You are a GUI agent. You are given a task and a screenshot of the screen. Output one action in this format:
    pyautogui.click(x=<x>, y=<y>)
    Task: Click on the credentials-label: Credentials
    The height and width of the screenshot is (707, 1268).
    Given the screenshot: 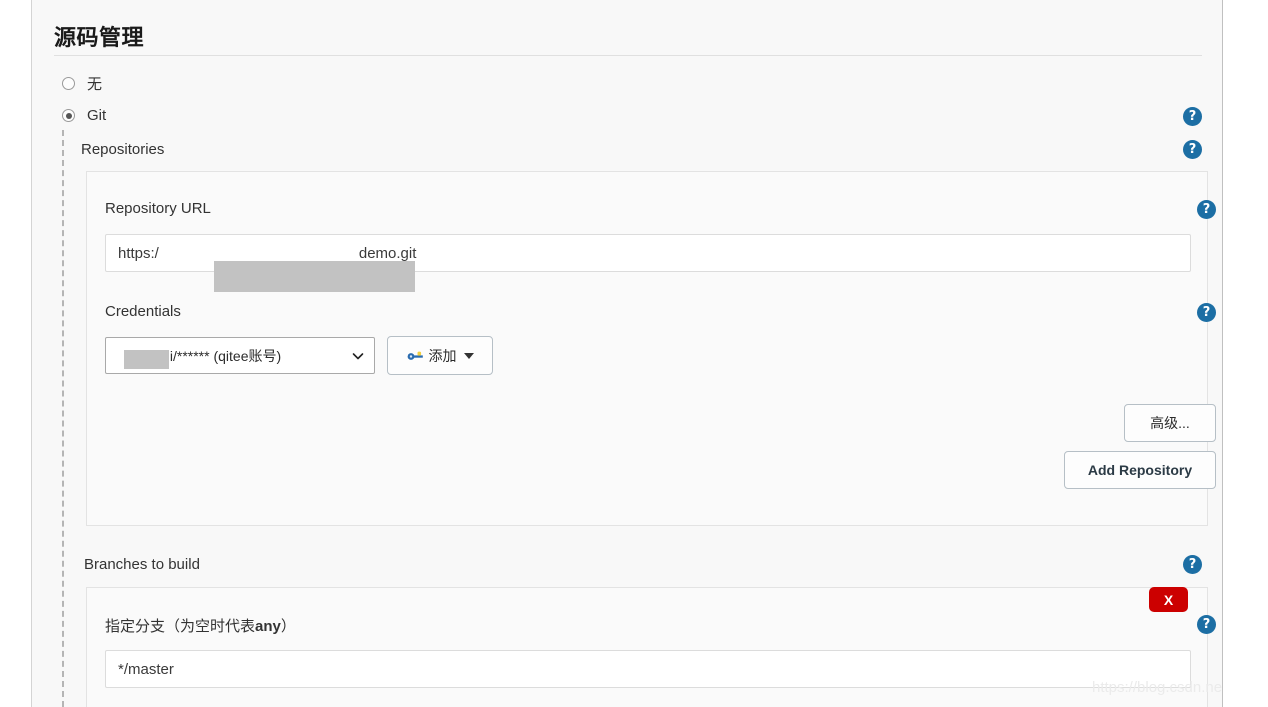 What is the action you would take?
    pyautogui.click(x=143, y=311)
    